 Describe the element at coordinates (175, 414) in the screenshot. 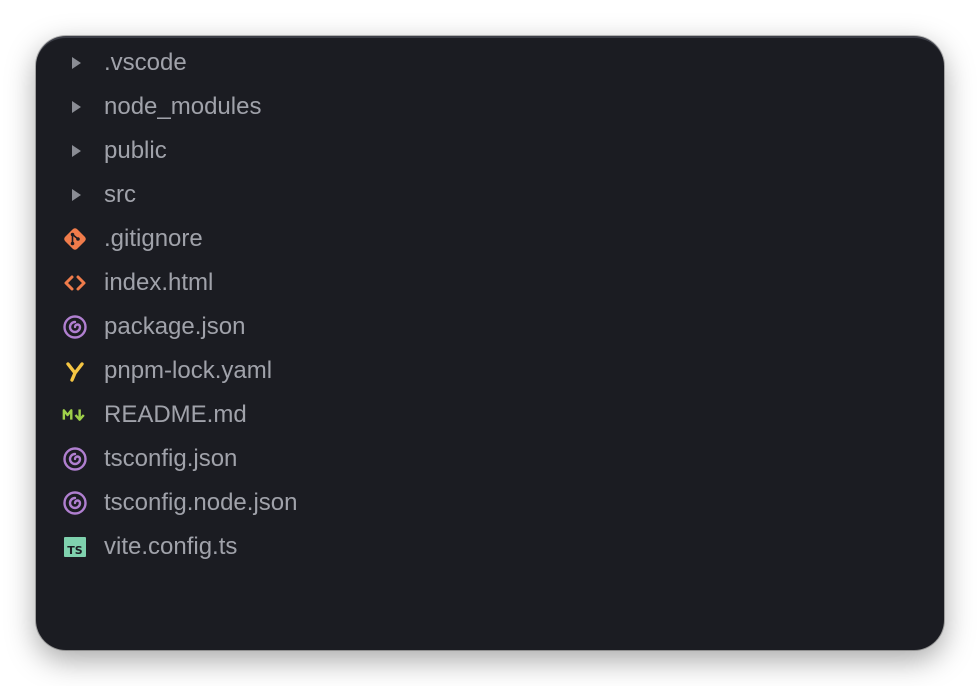

I see `tree-item-label: README.md` at that location.